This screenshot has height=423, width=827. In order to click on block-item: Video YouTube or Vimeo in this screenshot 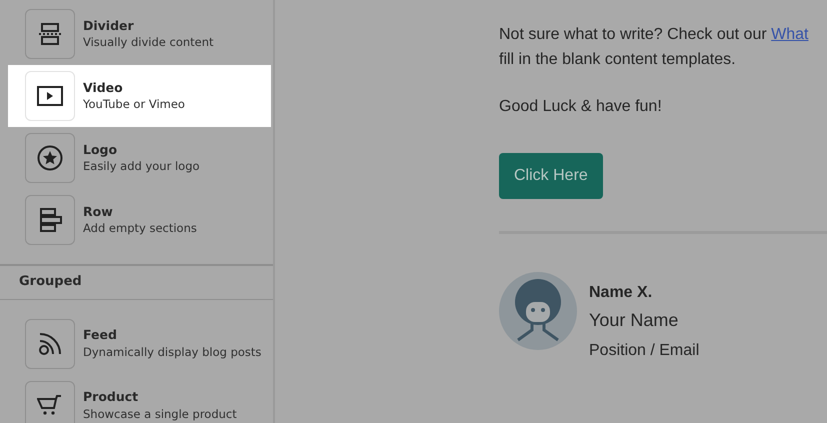, I will do `click(139, 96)`.